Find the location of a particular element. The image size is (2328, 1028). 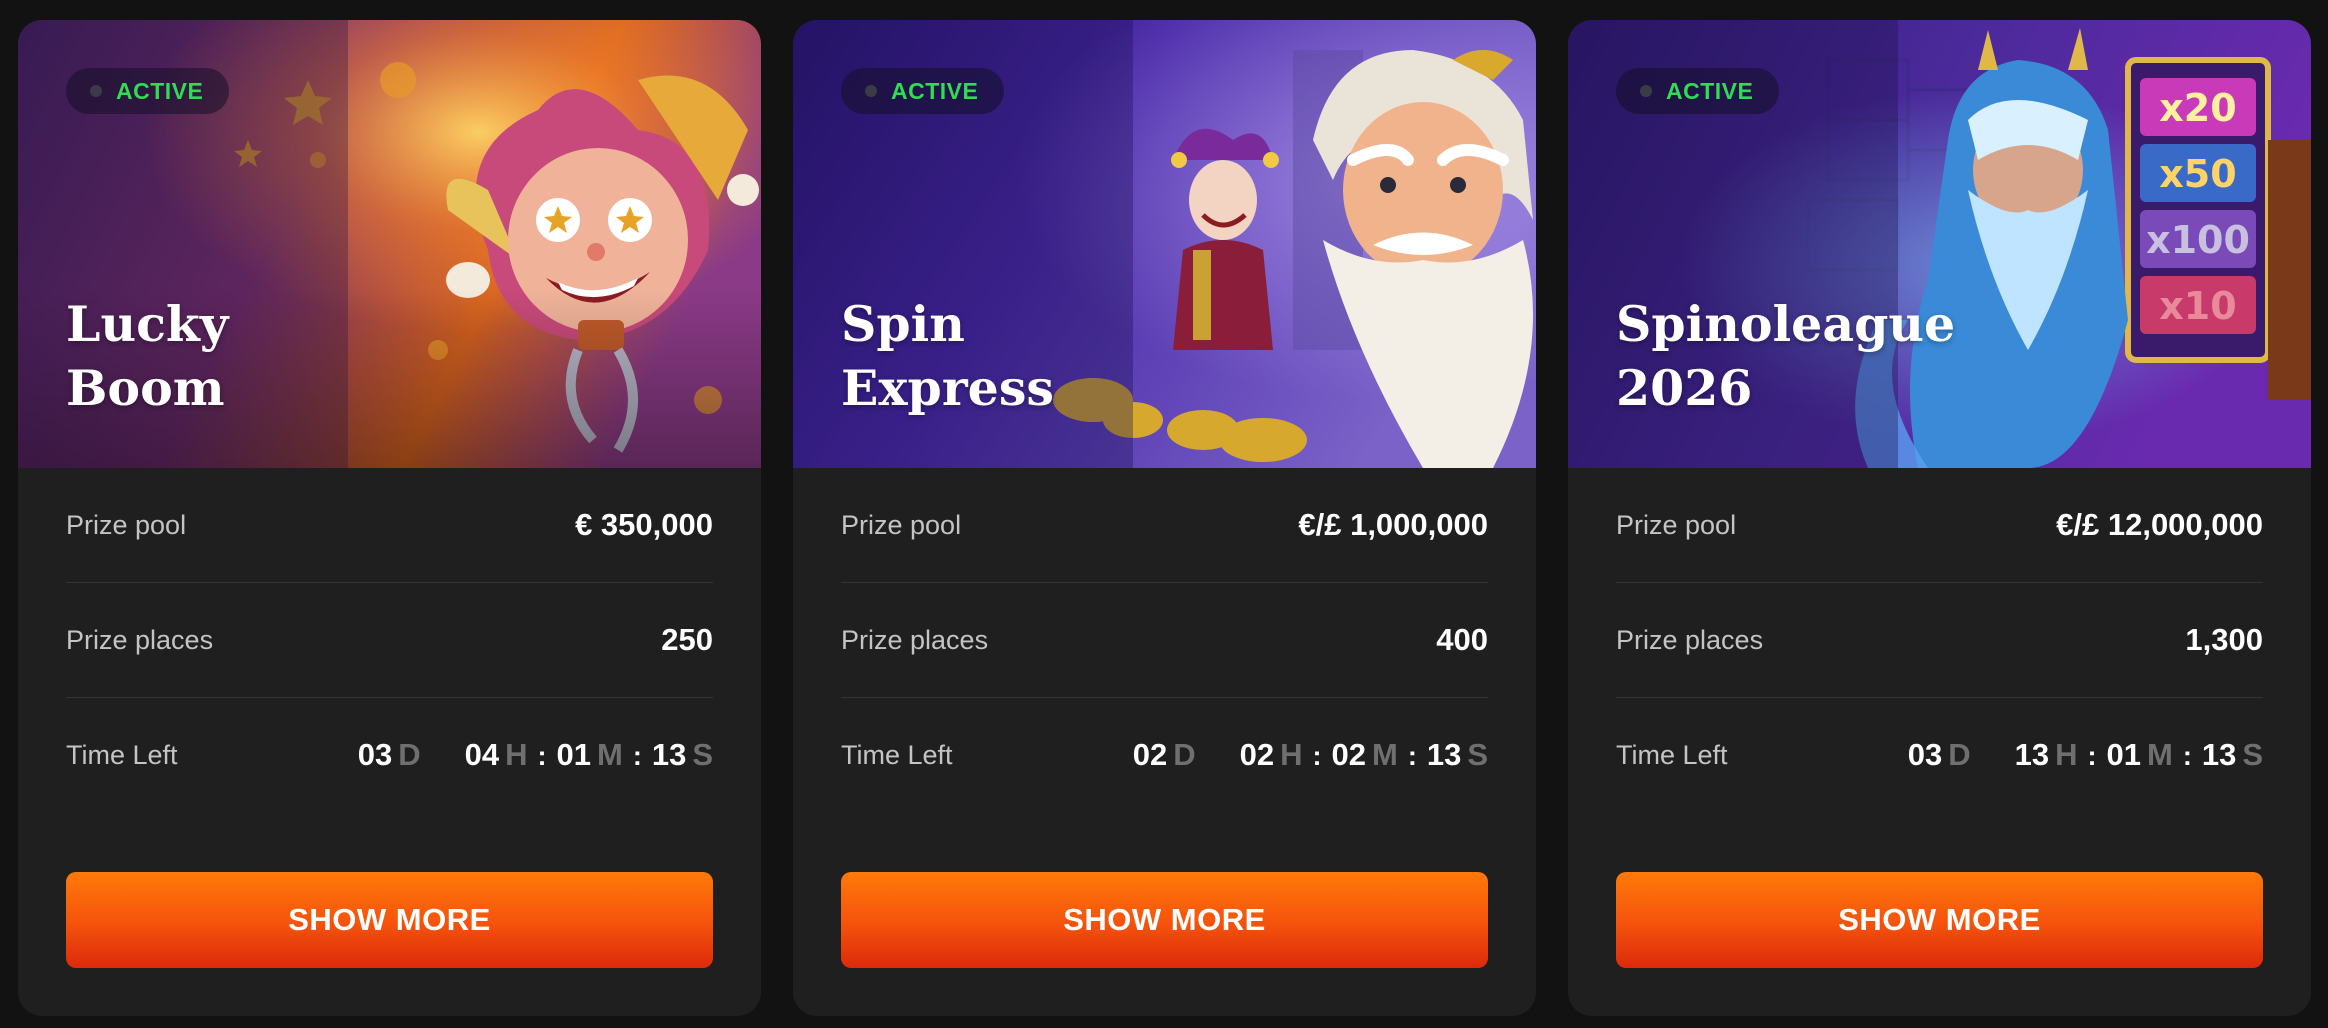

timer-minutes: 02 is located at coordinates (1348, 754).